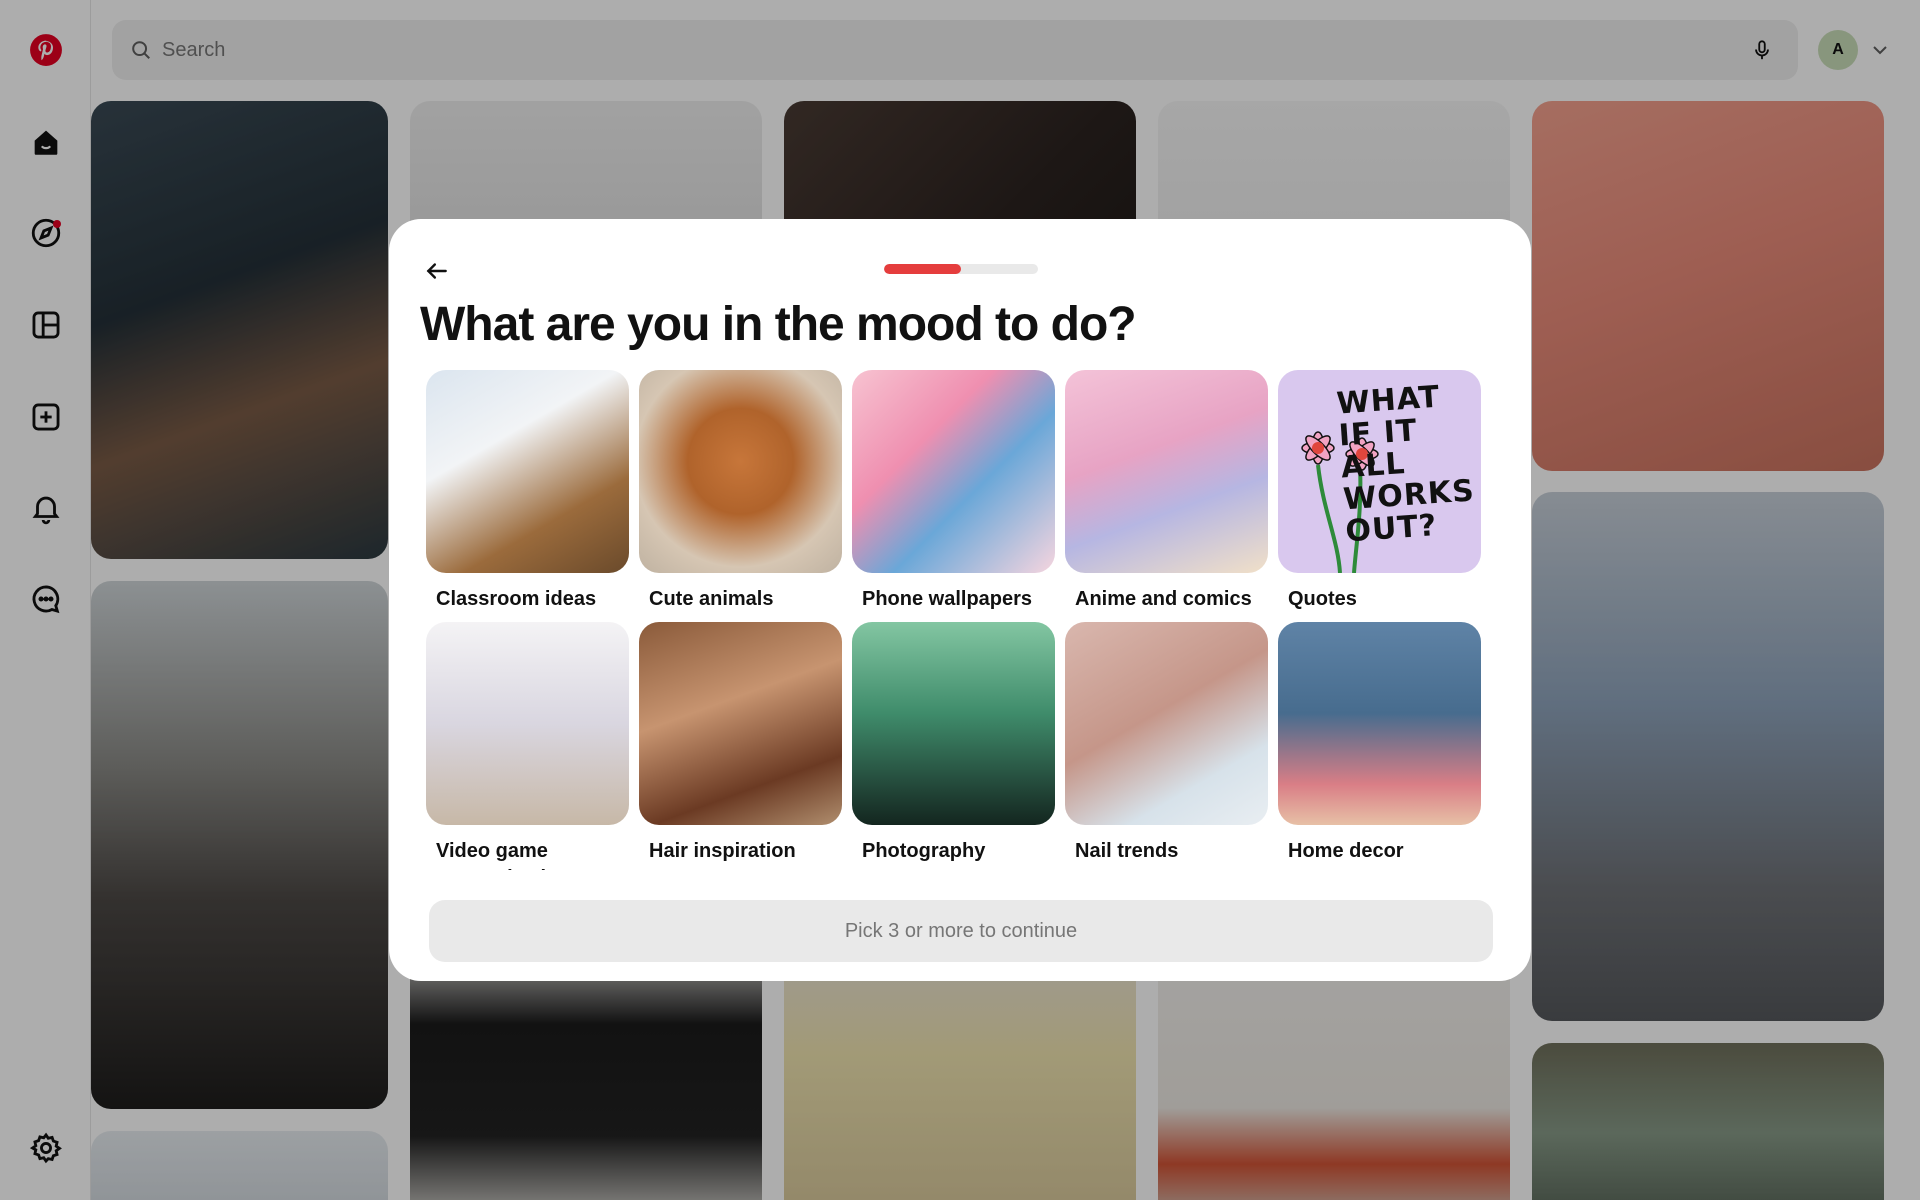  I want to click on topic-label: Photography, so click(924, 851).